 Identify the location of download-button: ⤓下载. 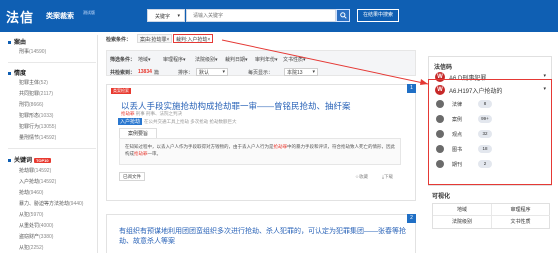
(387, 177).